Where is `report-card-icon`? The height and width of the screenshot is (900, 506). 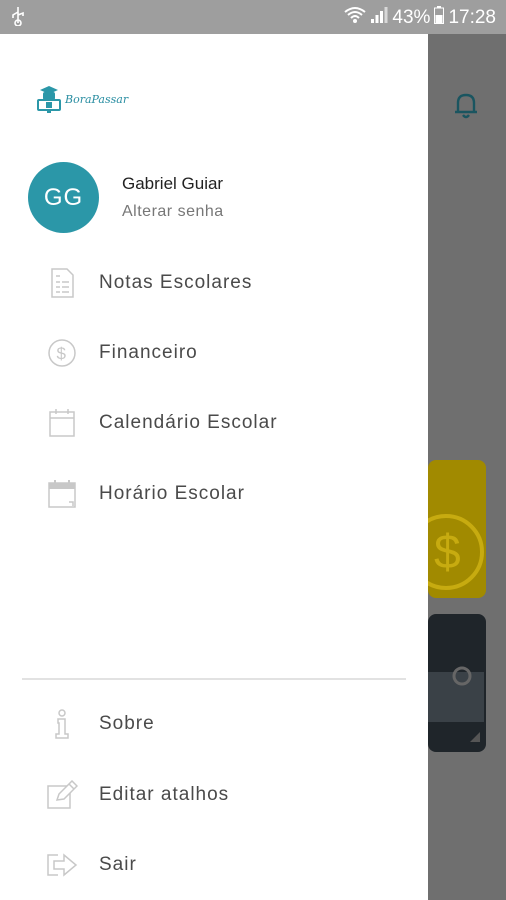
report-card-icon is located at coordinates (62, 283).